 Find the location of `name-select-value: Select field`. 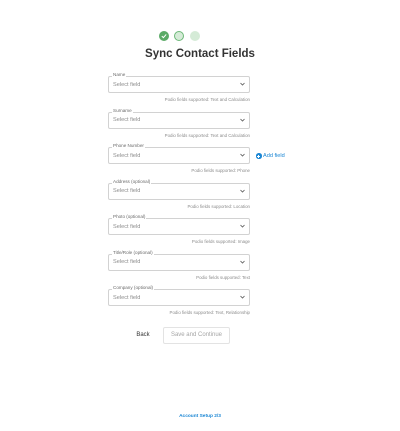

name-select-value: Select field is located at coordinates (127, 84).